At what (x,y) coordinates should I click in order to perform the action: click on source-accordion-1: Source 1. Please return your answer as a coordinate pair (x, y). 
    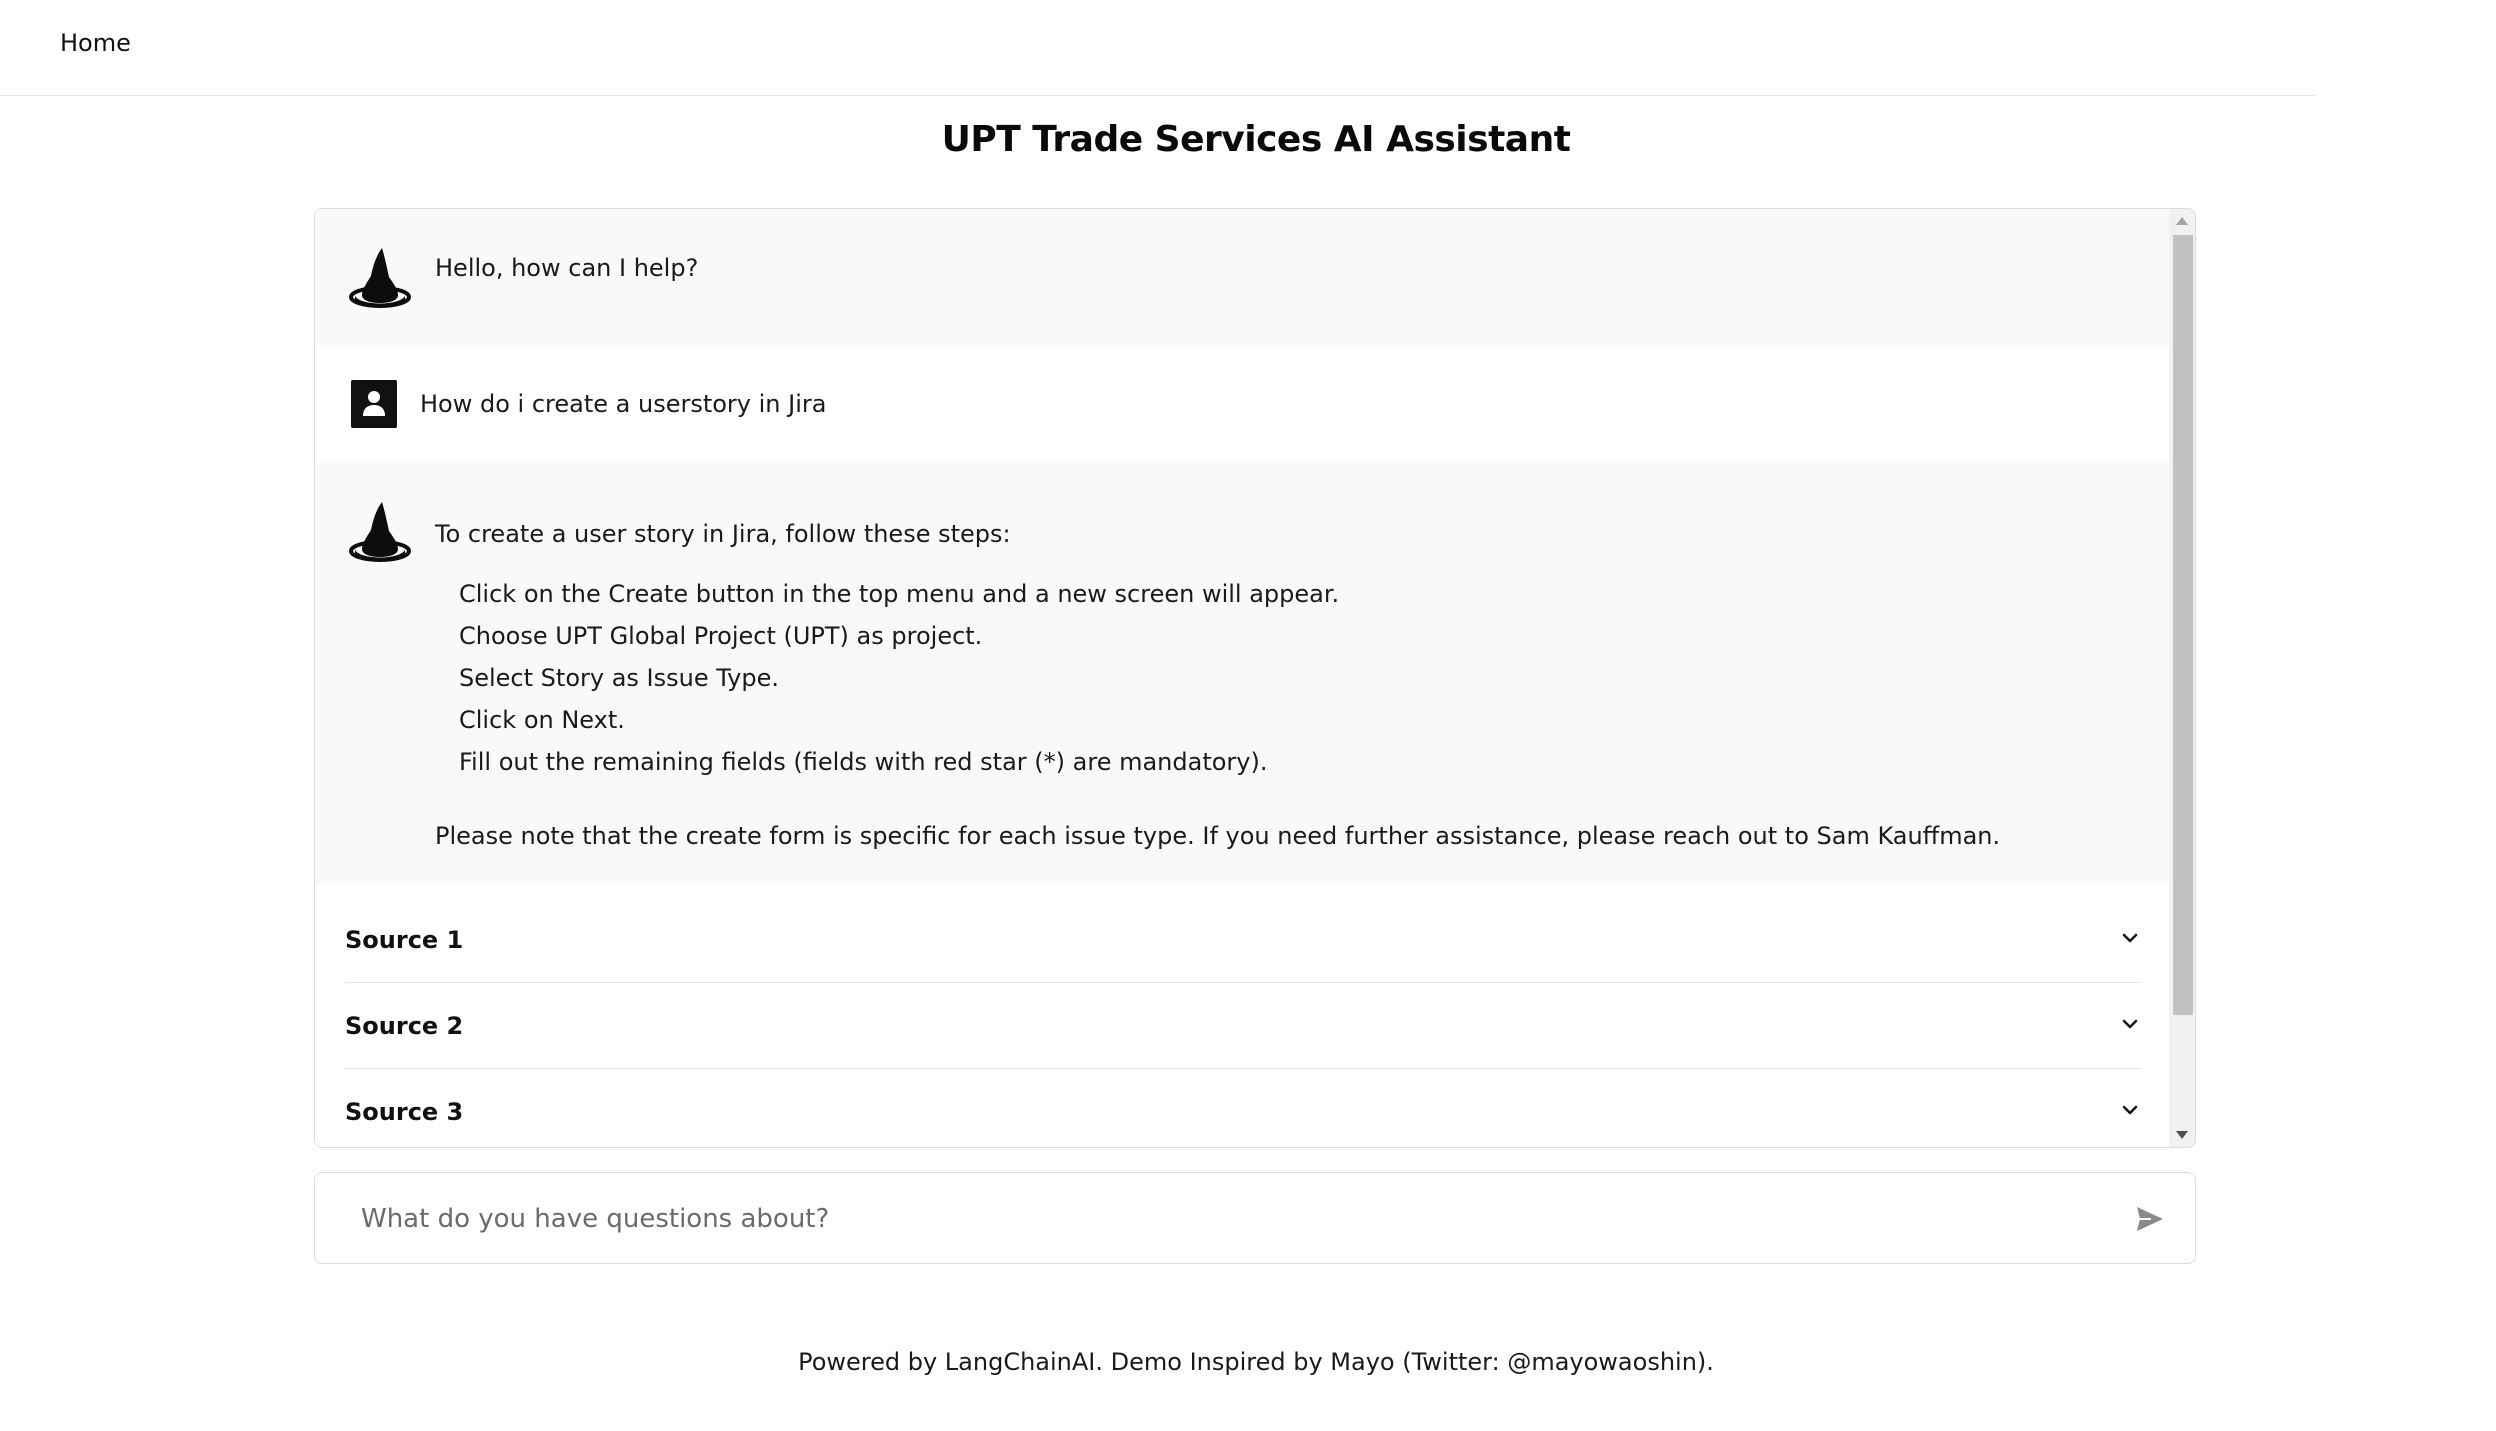
    Looking at the image, I should click on (1243, 940).